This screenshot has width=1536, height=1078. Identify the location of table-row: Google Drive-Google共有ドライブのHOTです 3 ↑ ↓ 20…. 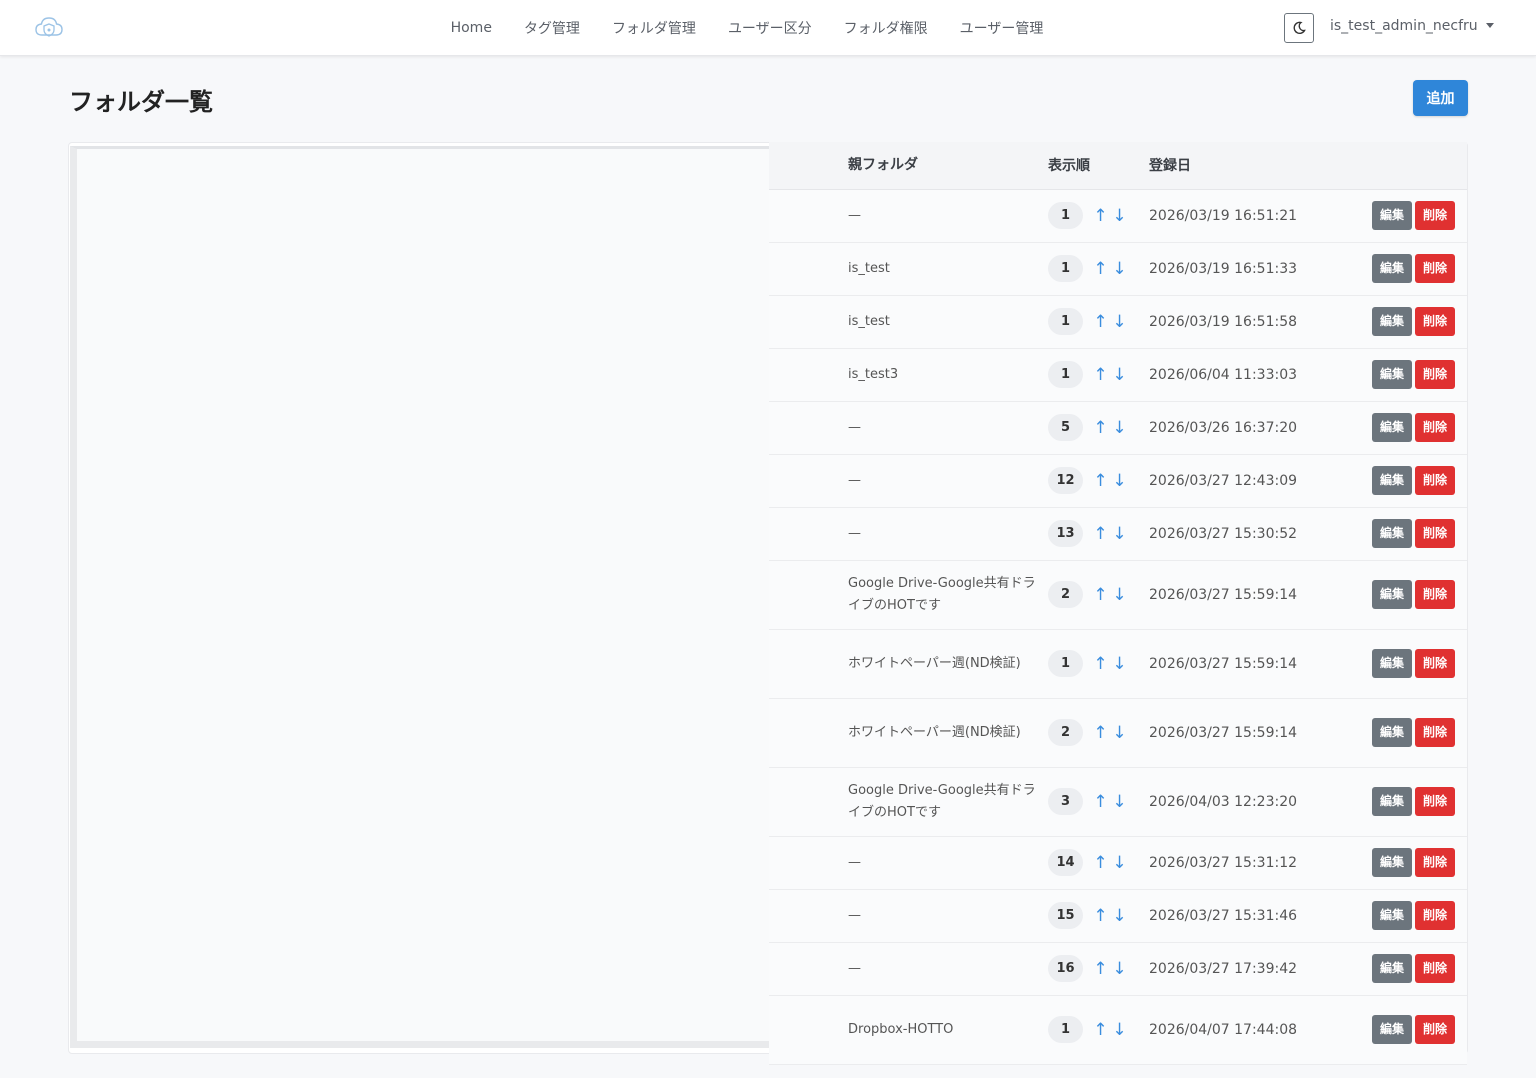
(1118, 802).